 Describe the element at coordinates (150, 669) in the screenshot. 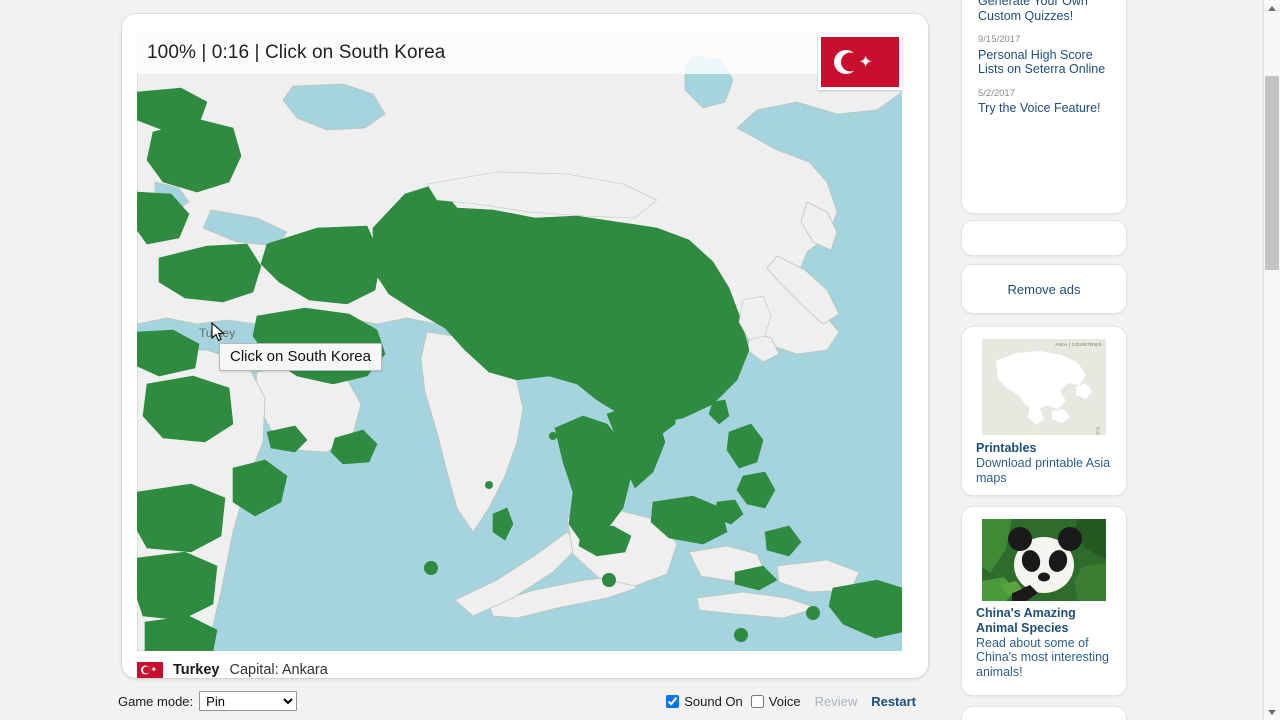

I see `answer-flag-icon: ✦` at that location.